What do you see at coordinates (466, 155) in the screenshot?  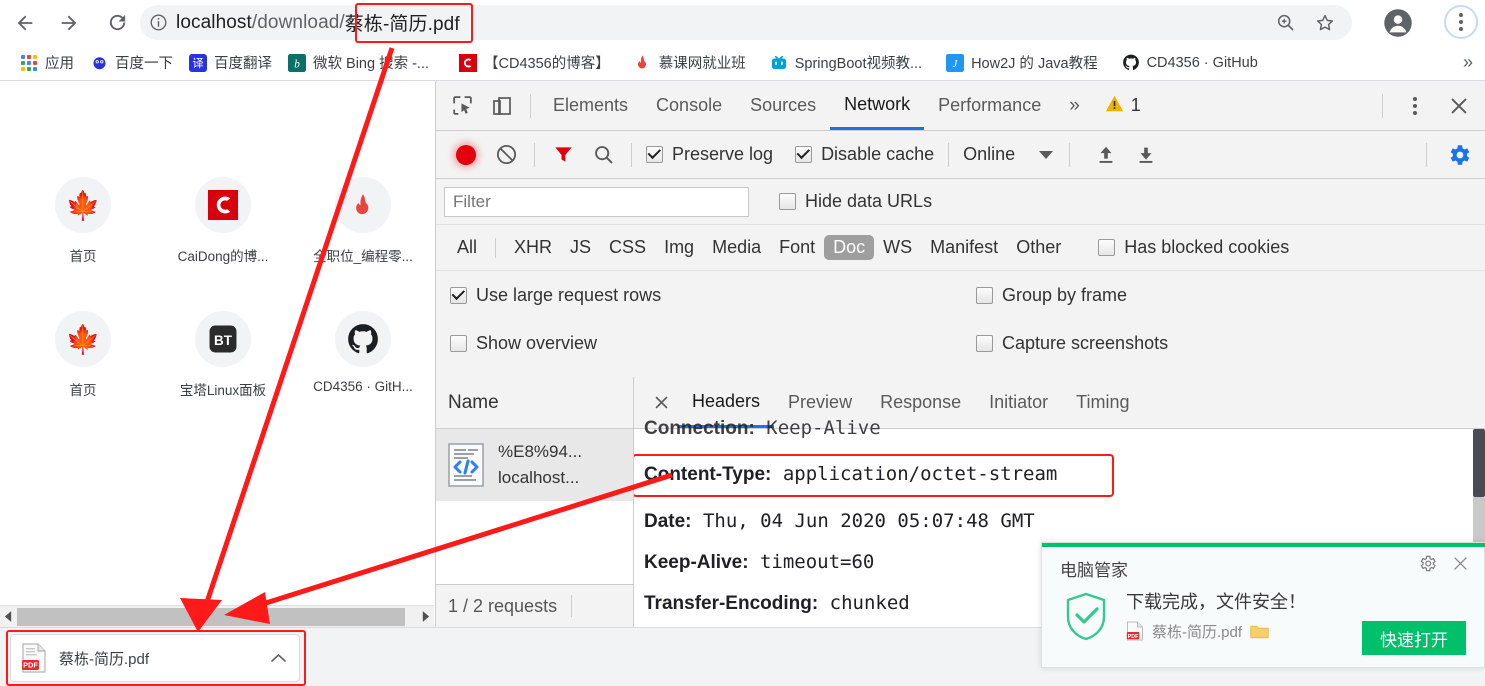 I see `record-button` at bounding box center [466, 155].